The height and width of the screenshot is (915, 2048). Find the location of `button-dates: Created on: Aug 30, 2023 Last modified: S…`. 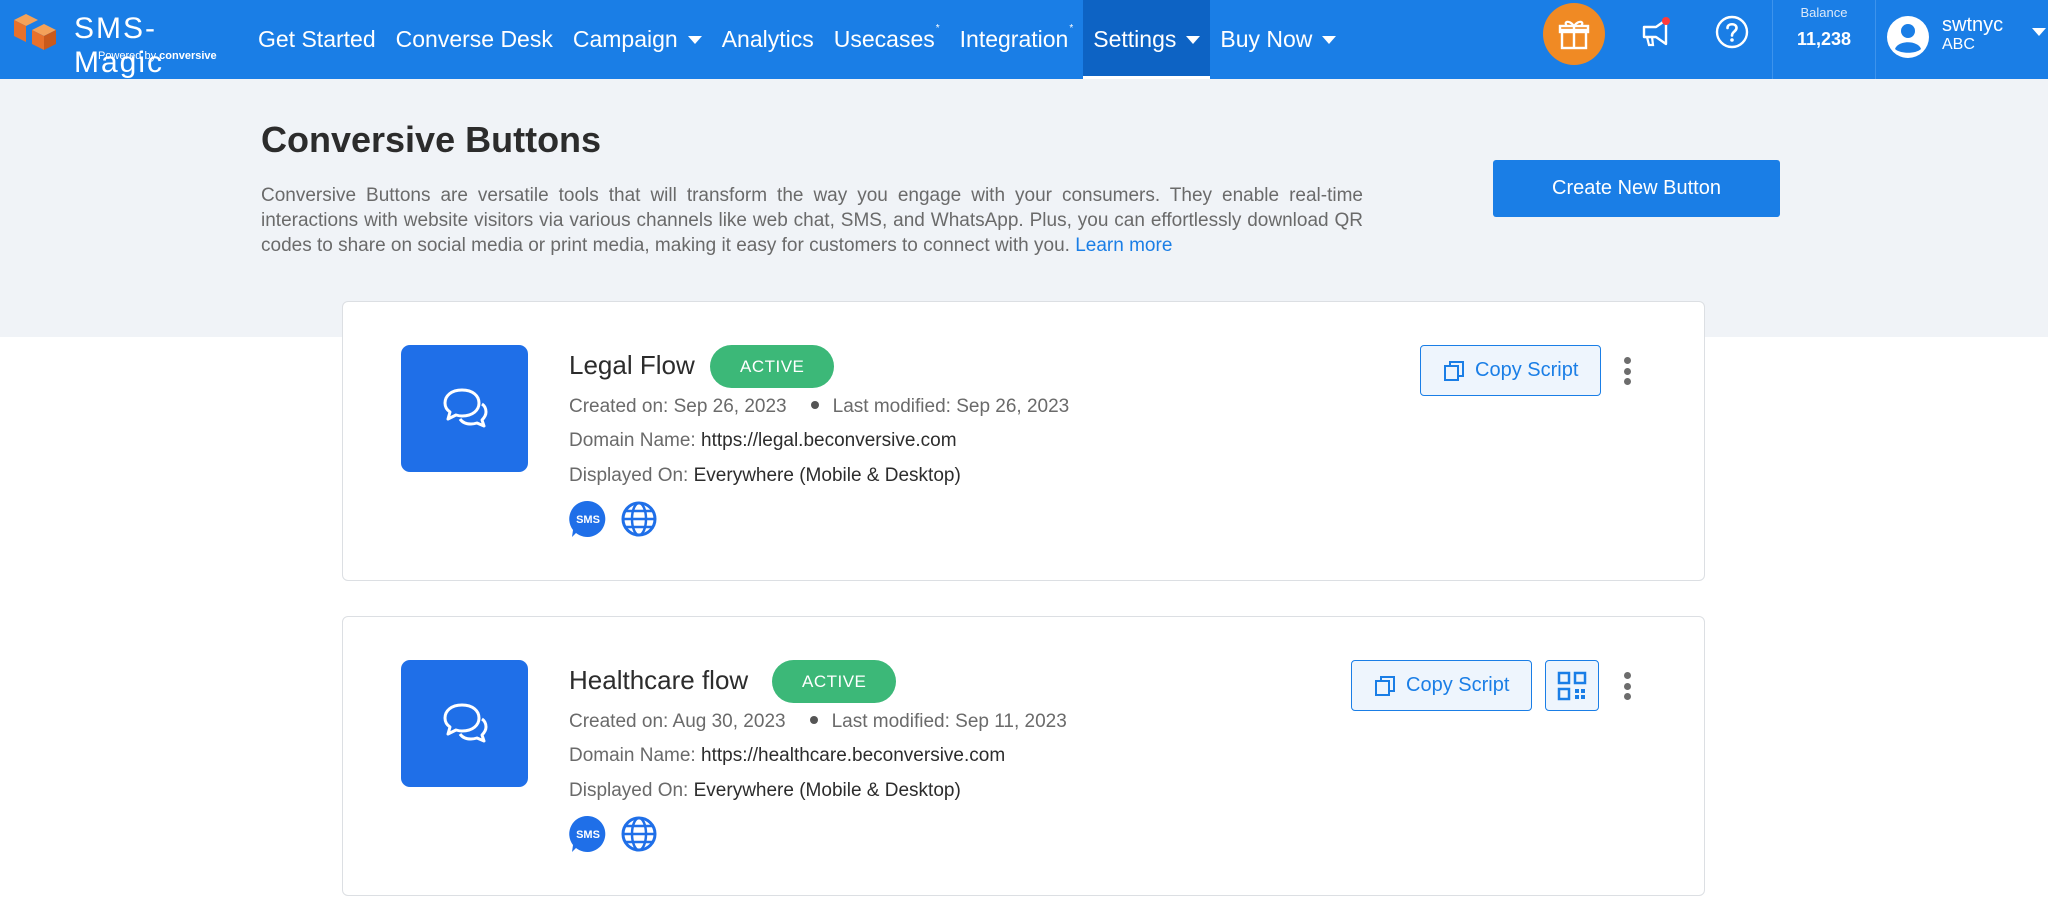

button-dates: Created on: Aug 30, 2023 Last modified: S… is located at coordinates (818, 721).